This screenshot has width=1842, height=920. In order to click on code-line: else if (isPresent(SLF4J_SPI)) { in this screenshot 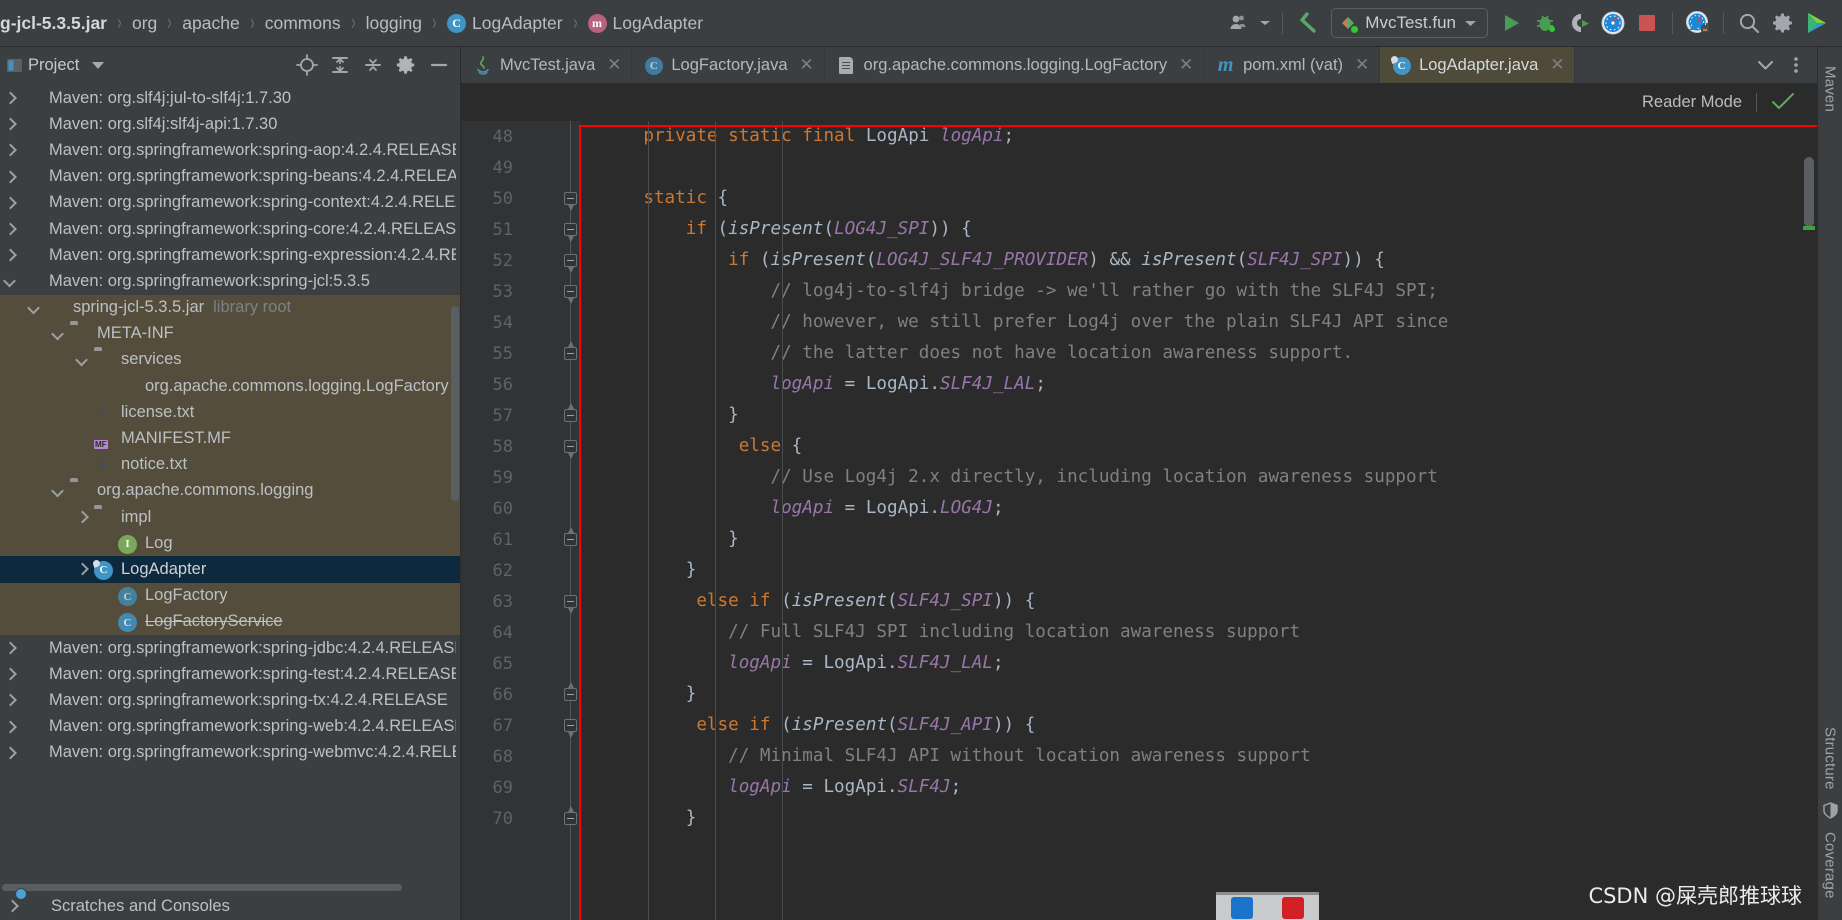, I will do `click(1200, 601)`.